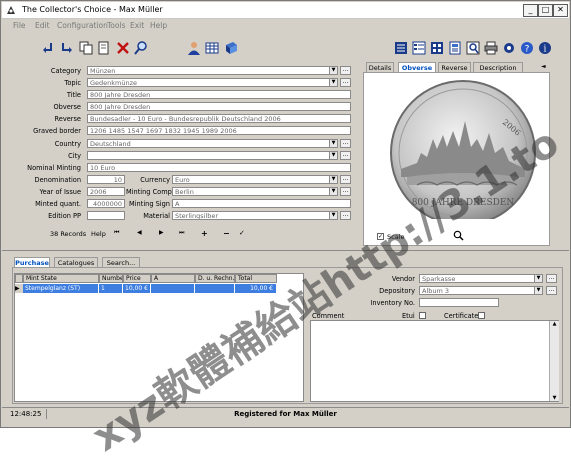  What do you see at coordinates (417, 67) in the screenshot?
I see `tab-obverse: Obverse` at bounding box center [417, 67].